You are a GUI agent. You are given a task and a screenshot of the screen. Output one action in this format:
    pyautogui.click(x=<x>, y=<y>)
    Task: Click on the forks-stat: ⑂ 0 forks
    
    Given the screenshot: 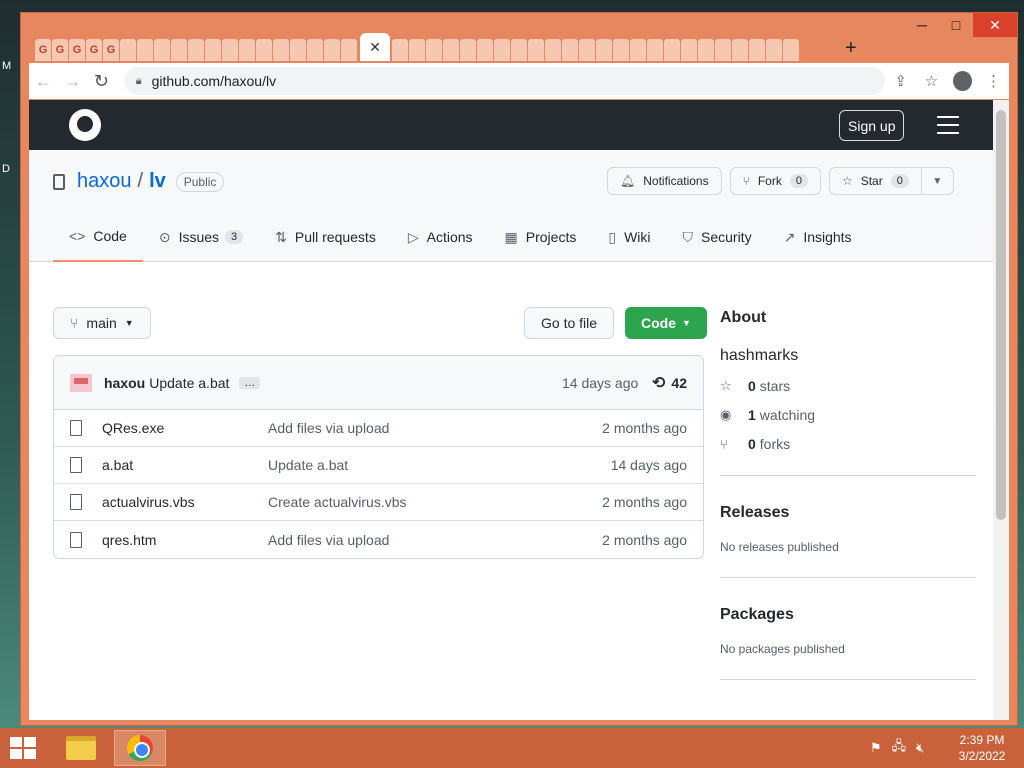 What is the action you would take?
    pyautogui.click(x=848, y=444)
    